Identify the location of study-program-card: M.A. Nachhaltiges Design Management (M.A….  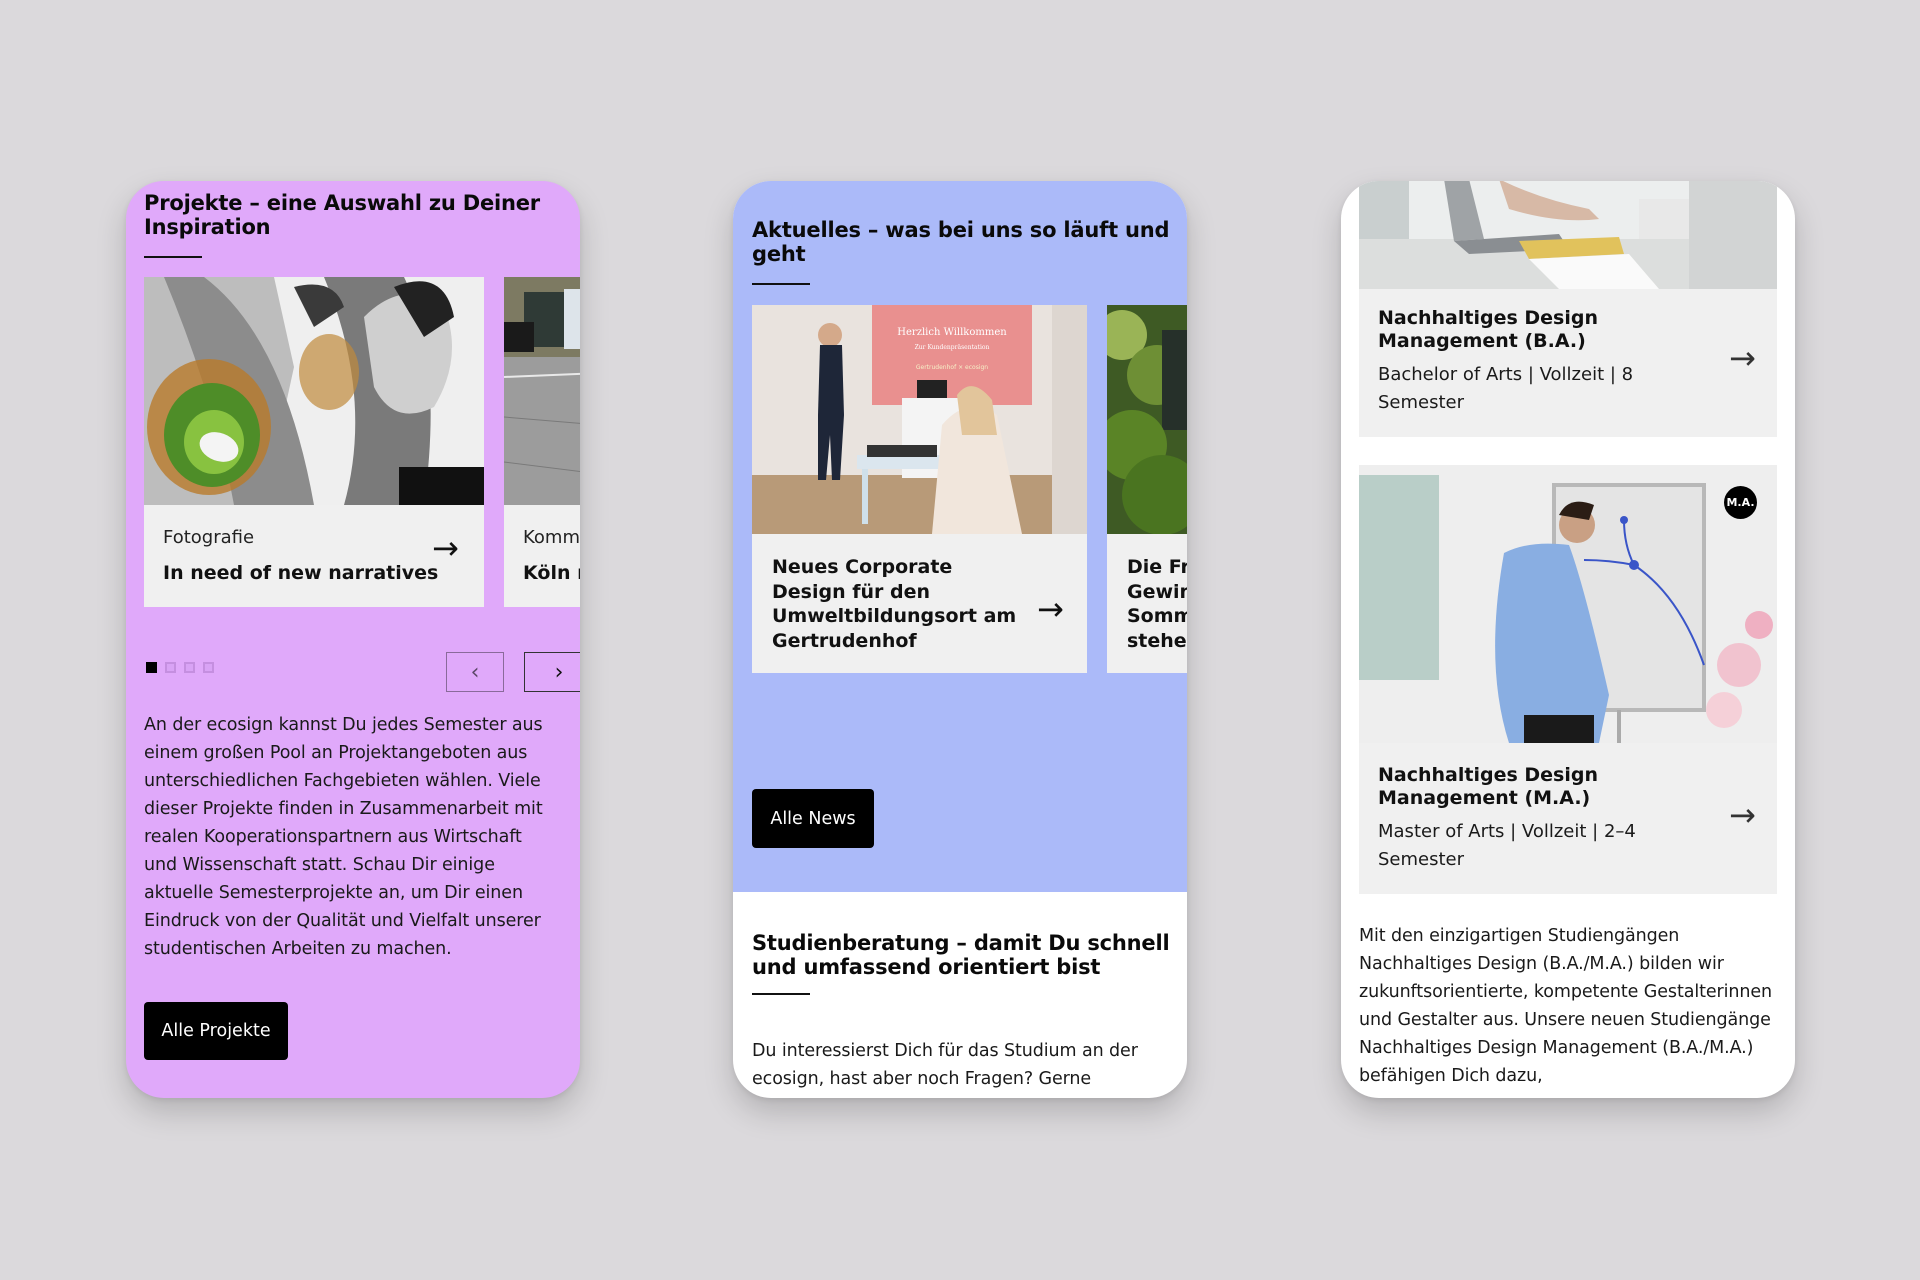
(1568, 679).